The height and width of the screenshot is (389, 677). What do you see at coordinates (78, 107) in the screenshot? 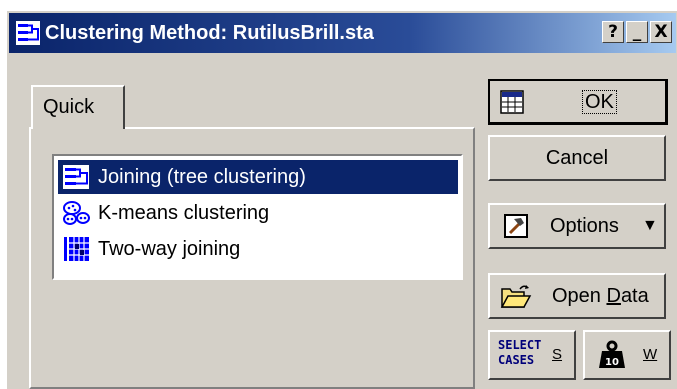
I see `tab-quick: Quick` at bounding box center [78, 107].